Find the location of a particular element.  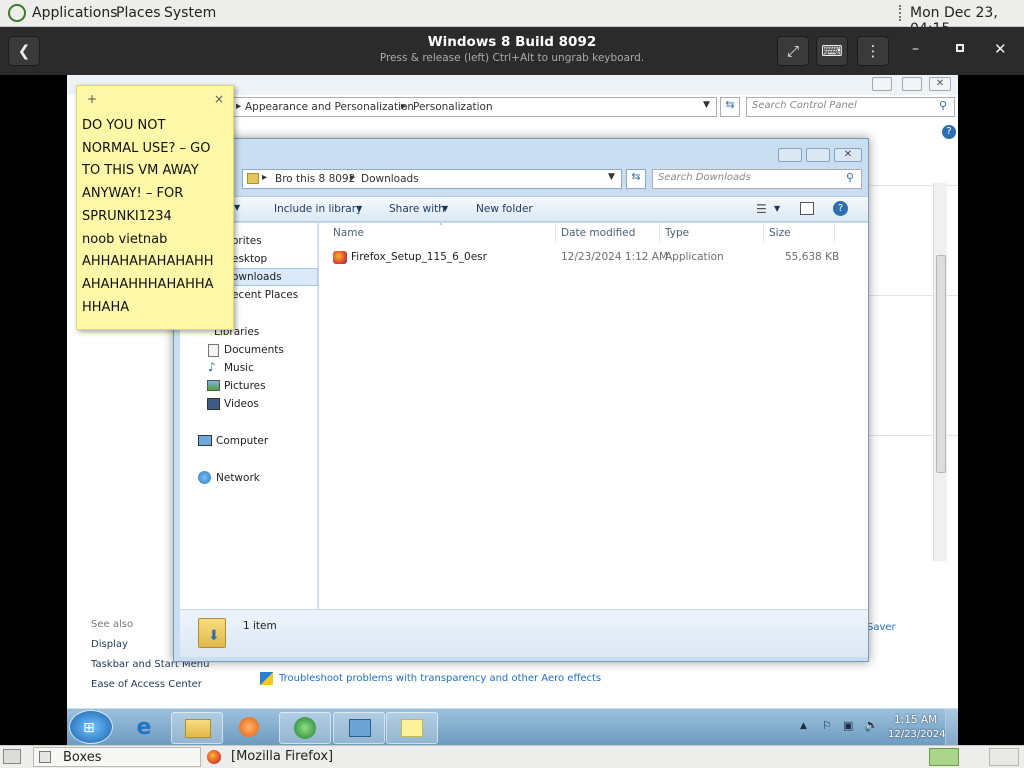

control-panel-taskbar-button is located at coordinates (359, 728).